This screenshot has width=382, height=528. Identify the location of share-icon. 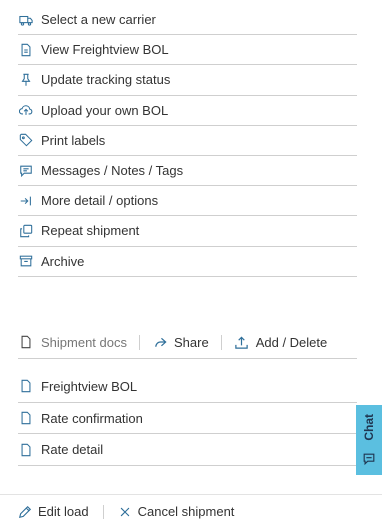
(160, 342).